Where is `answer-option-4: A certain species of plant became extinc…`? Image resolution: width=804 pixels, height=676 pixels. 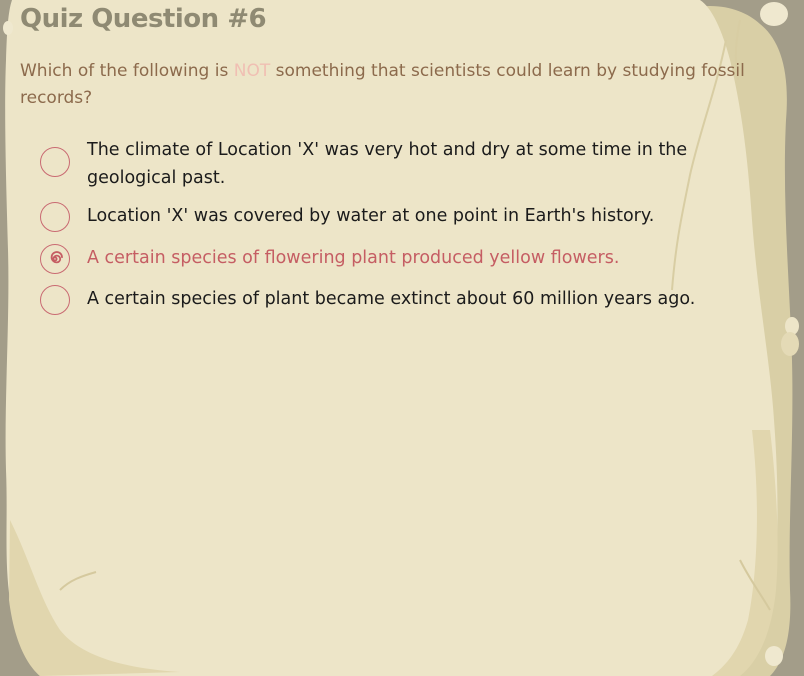 answer-option-4: A certain species of plant became extinc… is located at coordinates (400, 300).